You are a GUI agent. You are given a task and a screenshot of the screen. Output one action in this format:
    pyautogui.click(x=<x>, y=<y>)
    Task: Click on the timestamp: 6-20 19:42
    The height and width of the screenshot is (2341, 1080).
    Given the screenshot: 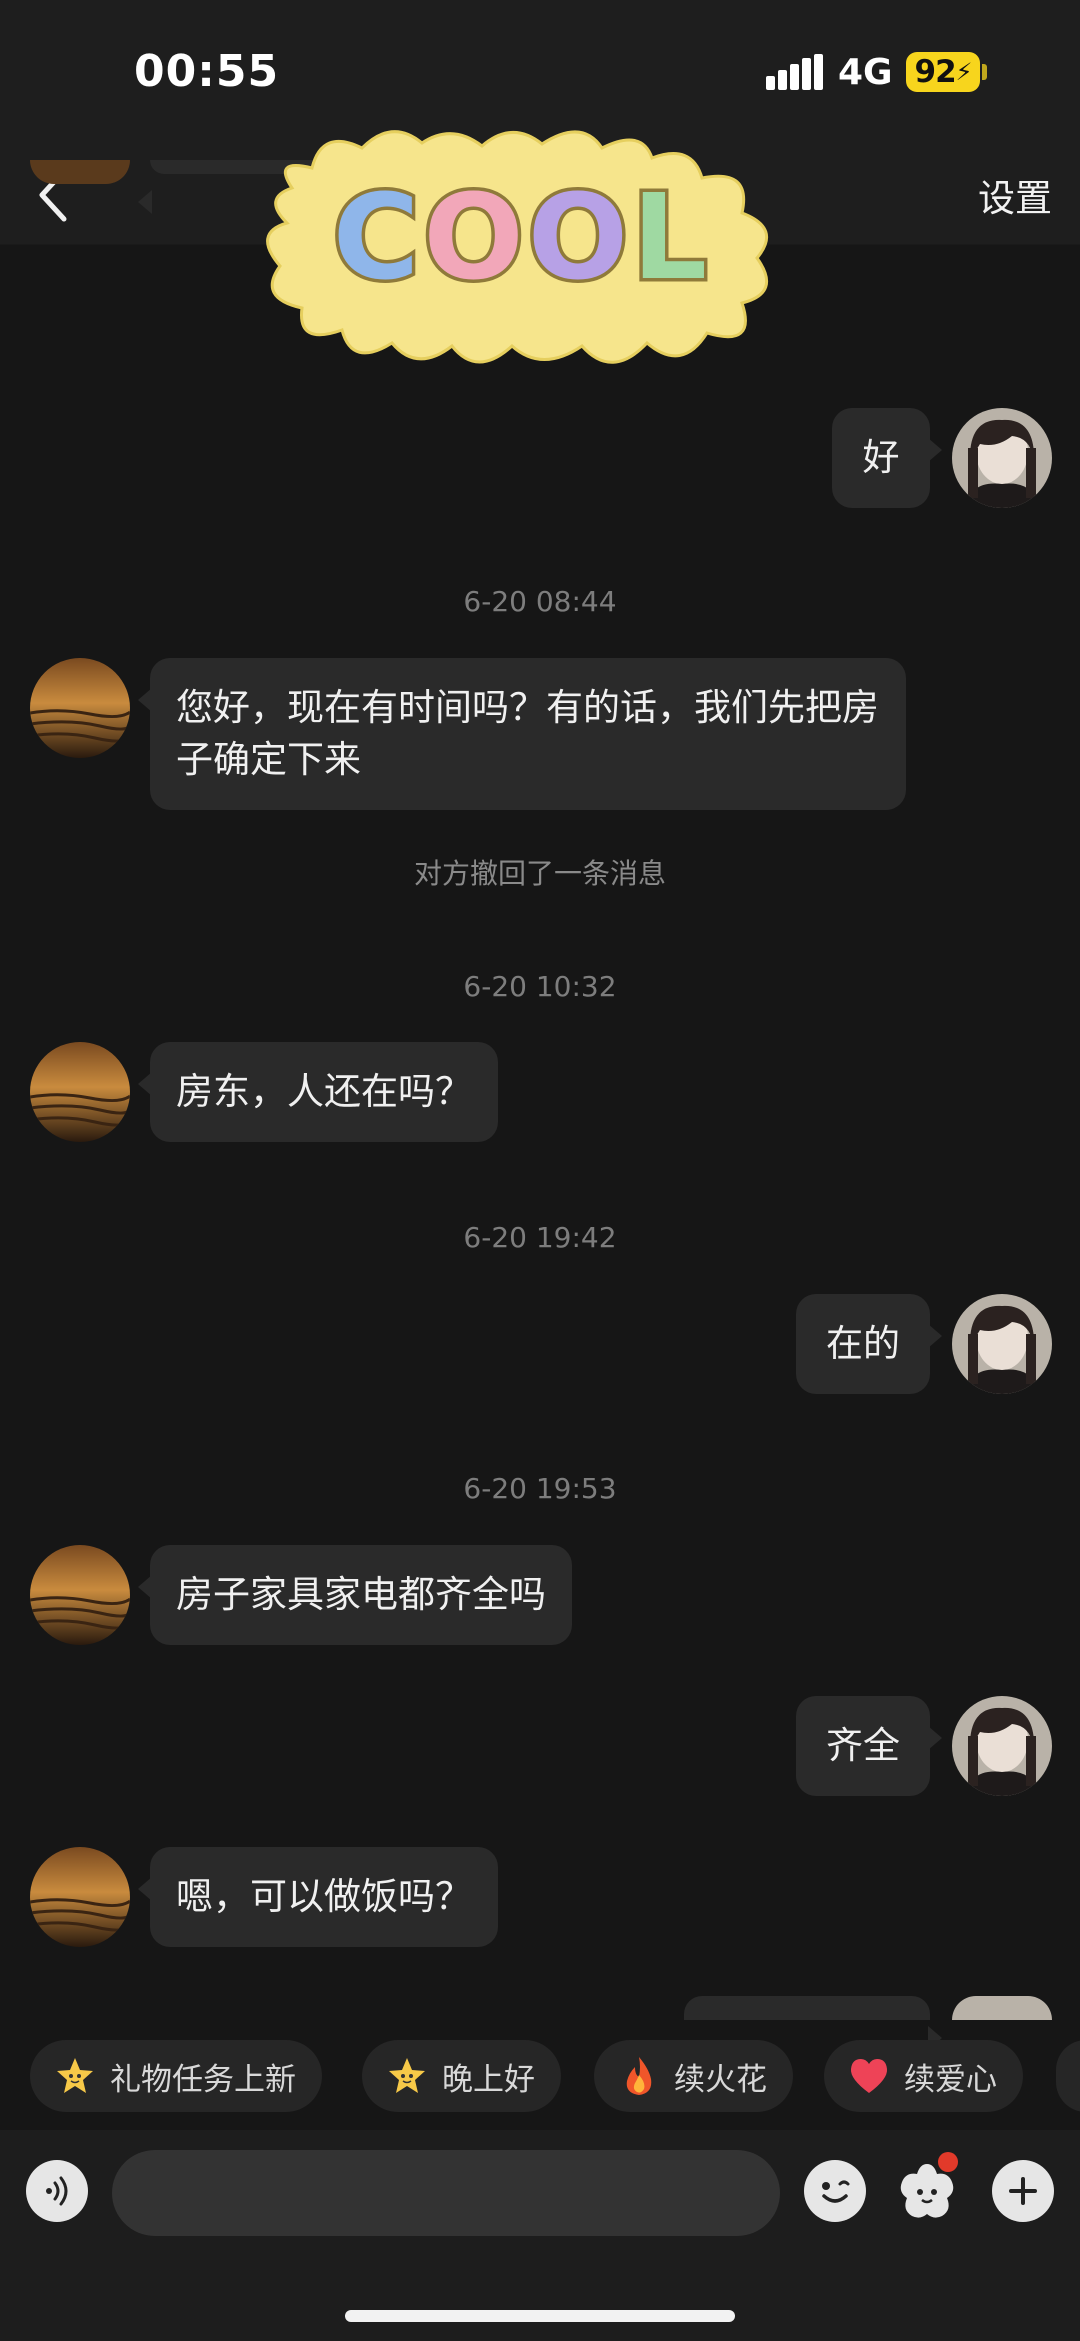 What is the action you would take?
    pyautogui.click(x=540, y=1237)
    